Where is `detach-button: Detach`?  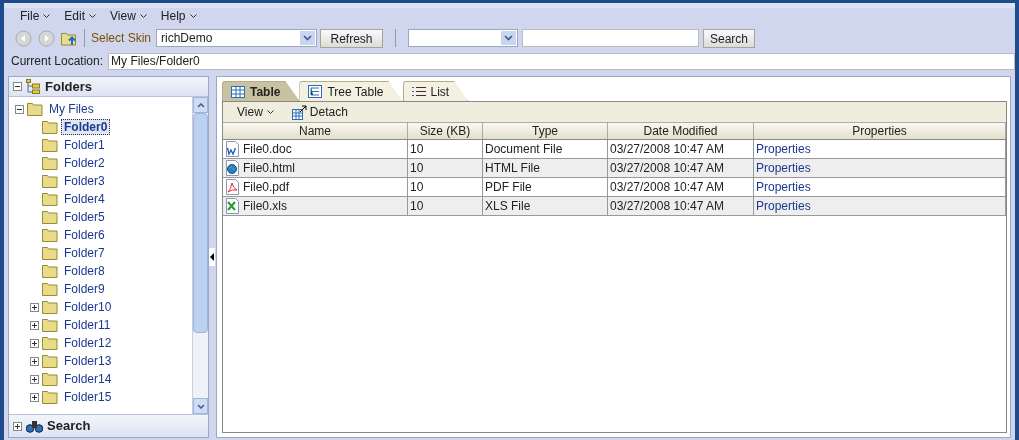 detach-button: Detach is located at coordinates (319, 112).